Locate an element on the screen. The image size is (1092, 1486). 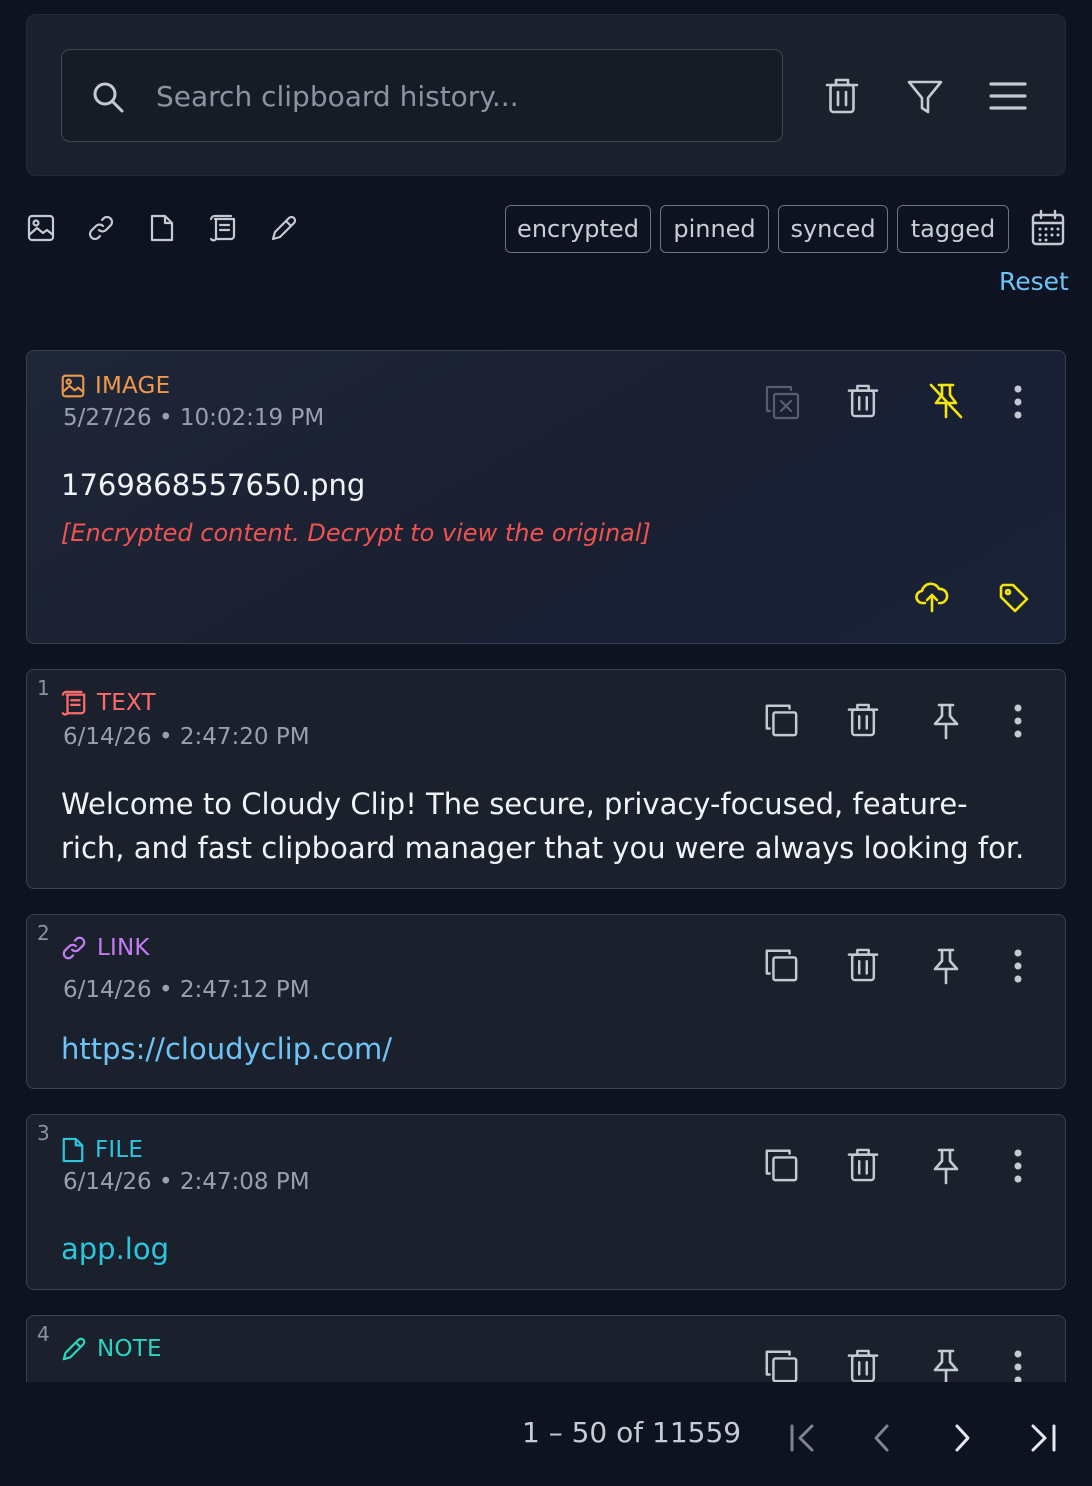
filter-icon is located at coordinates (925, 97).